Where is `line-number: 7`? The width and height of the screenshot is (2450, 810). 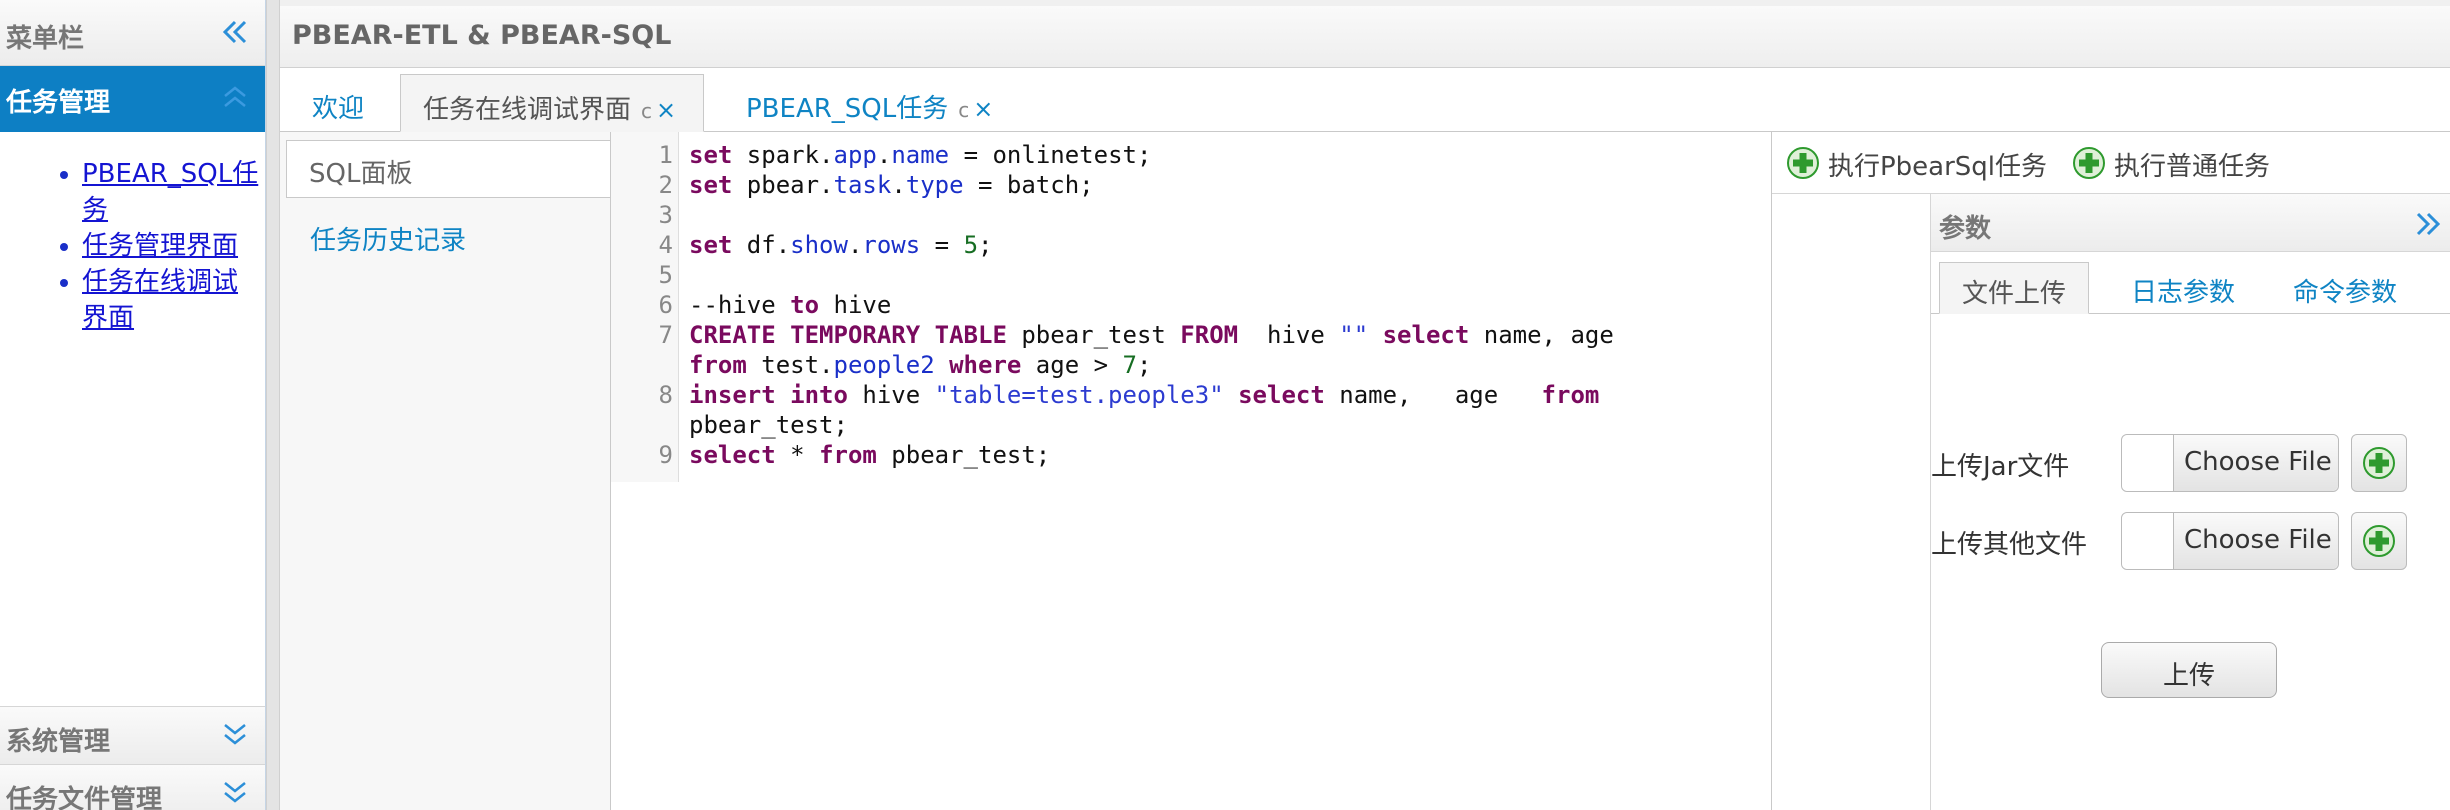
line-number: 7 is located at coordinates (665, 335).